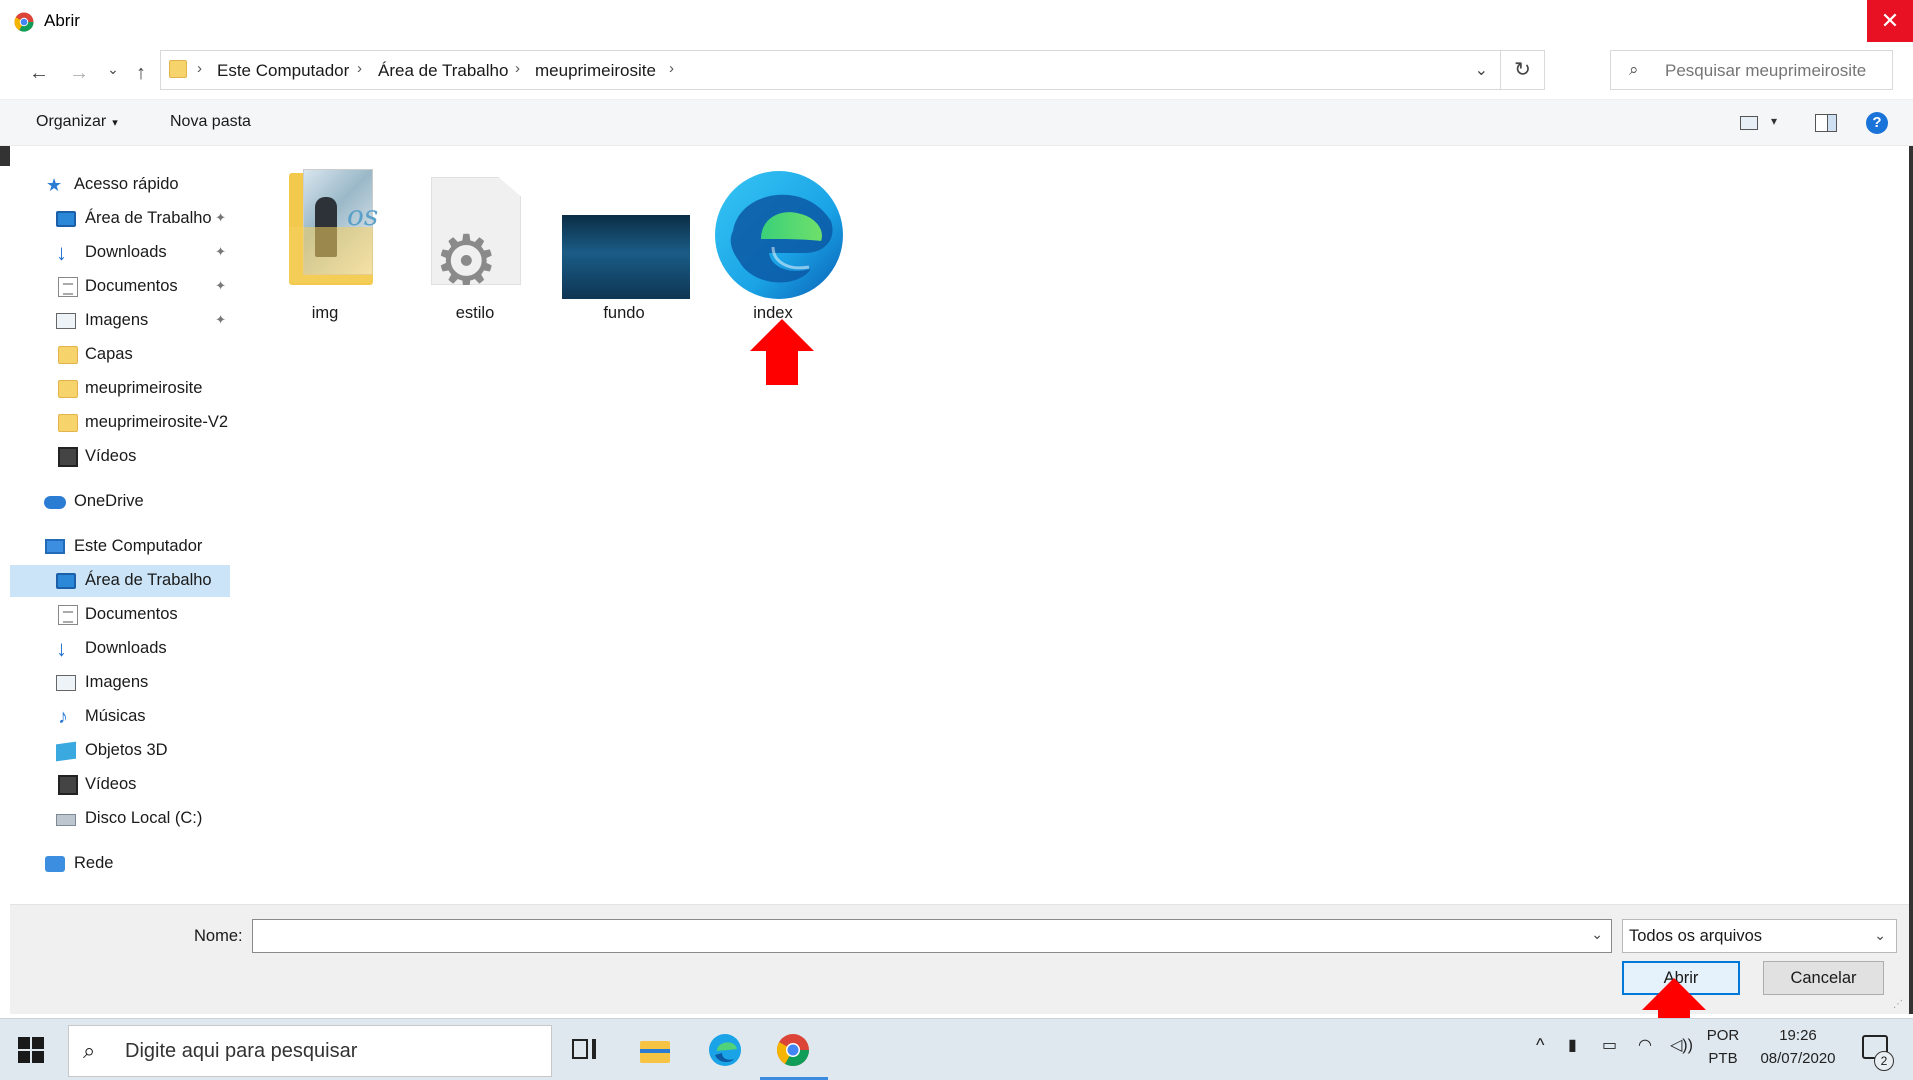  Describe the element at coordinates (1798, 1058) in the screenshot. I see `clock-date: 08/07/2020` at that location.